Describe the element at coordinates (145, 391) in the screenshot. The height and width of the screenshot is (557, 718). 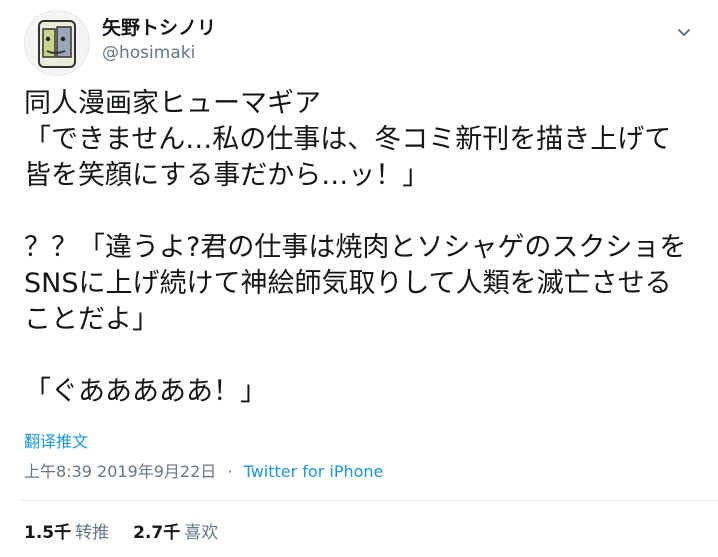
I see `tweet-line: 「ぐあああああ！」` at that location.